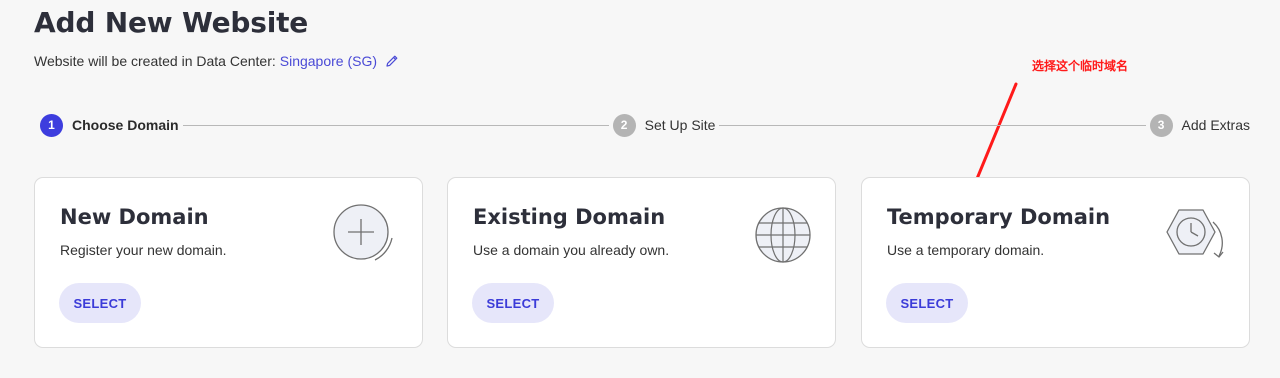 This screenshot has width=1280, height=378. Describe the element at coordinates (125, 125) in the screenshot. I see `step-label: Choose Domain` at that location.